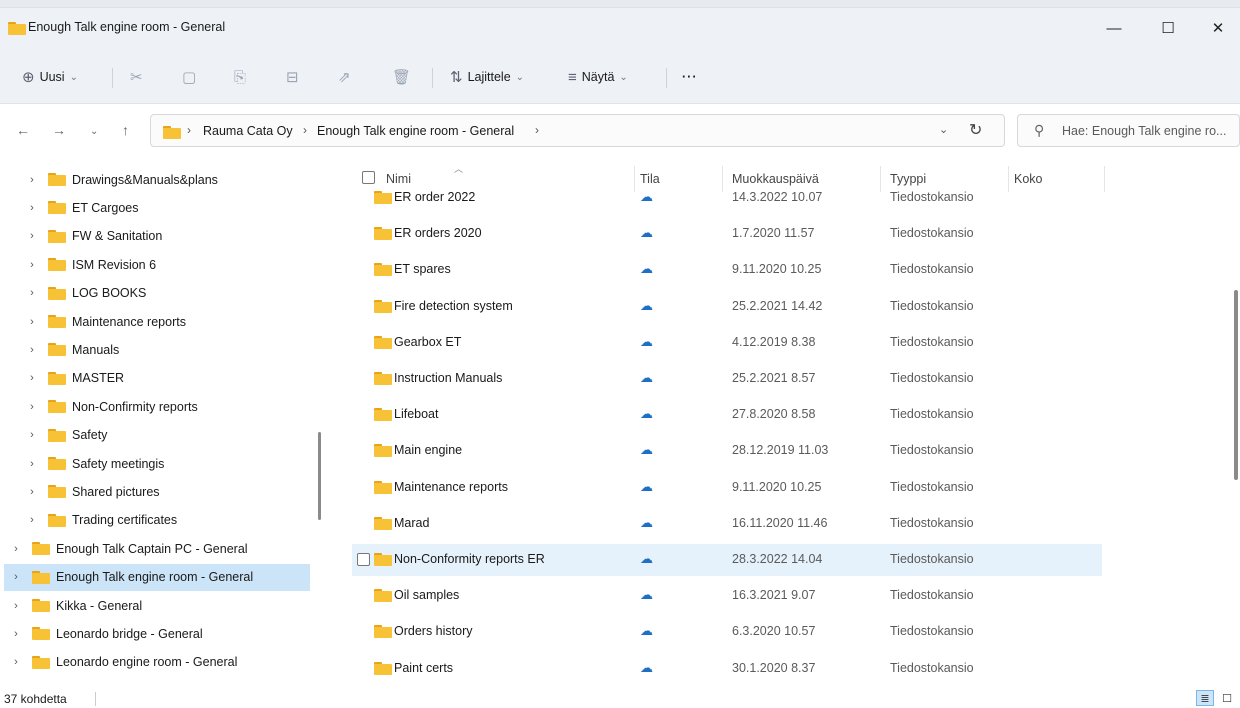 The image size is (1240, 708). Describe the element at coordinates (155, 321) in the screenshot. I see `sidebar-item: › Maintenance reports` at that location.